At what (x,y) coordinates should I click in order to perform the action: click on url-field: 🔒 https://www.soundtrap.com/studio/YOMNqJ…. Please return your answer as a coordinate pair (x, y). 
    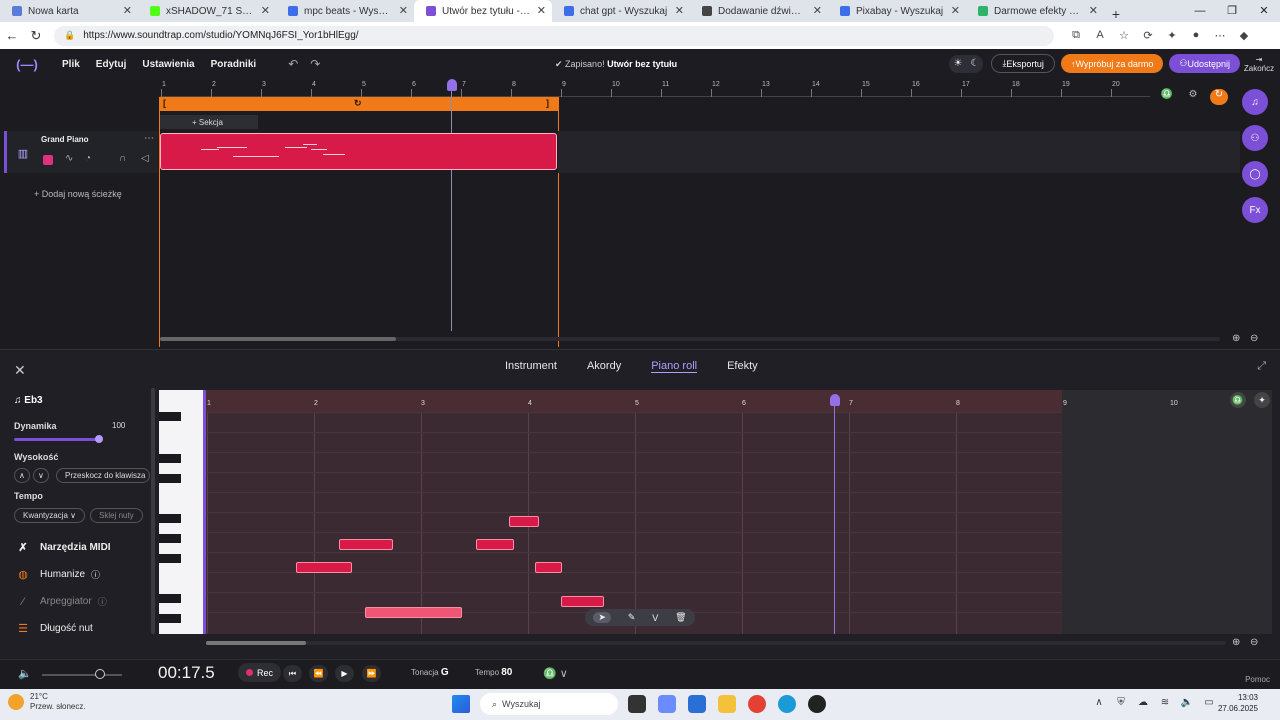
    Looking at the image, I should click on (554, 35).